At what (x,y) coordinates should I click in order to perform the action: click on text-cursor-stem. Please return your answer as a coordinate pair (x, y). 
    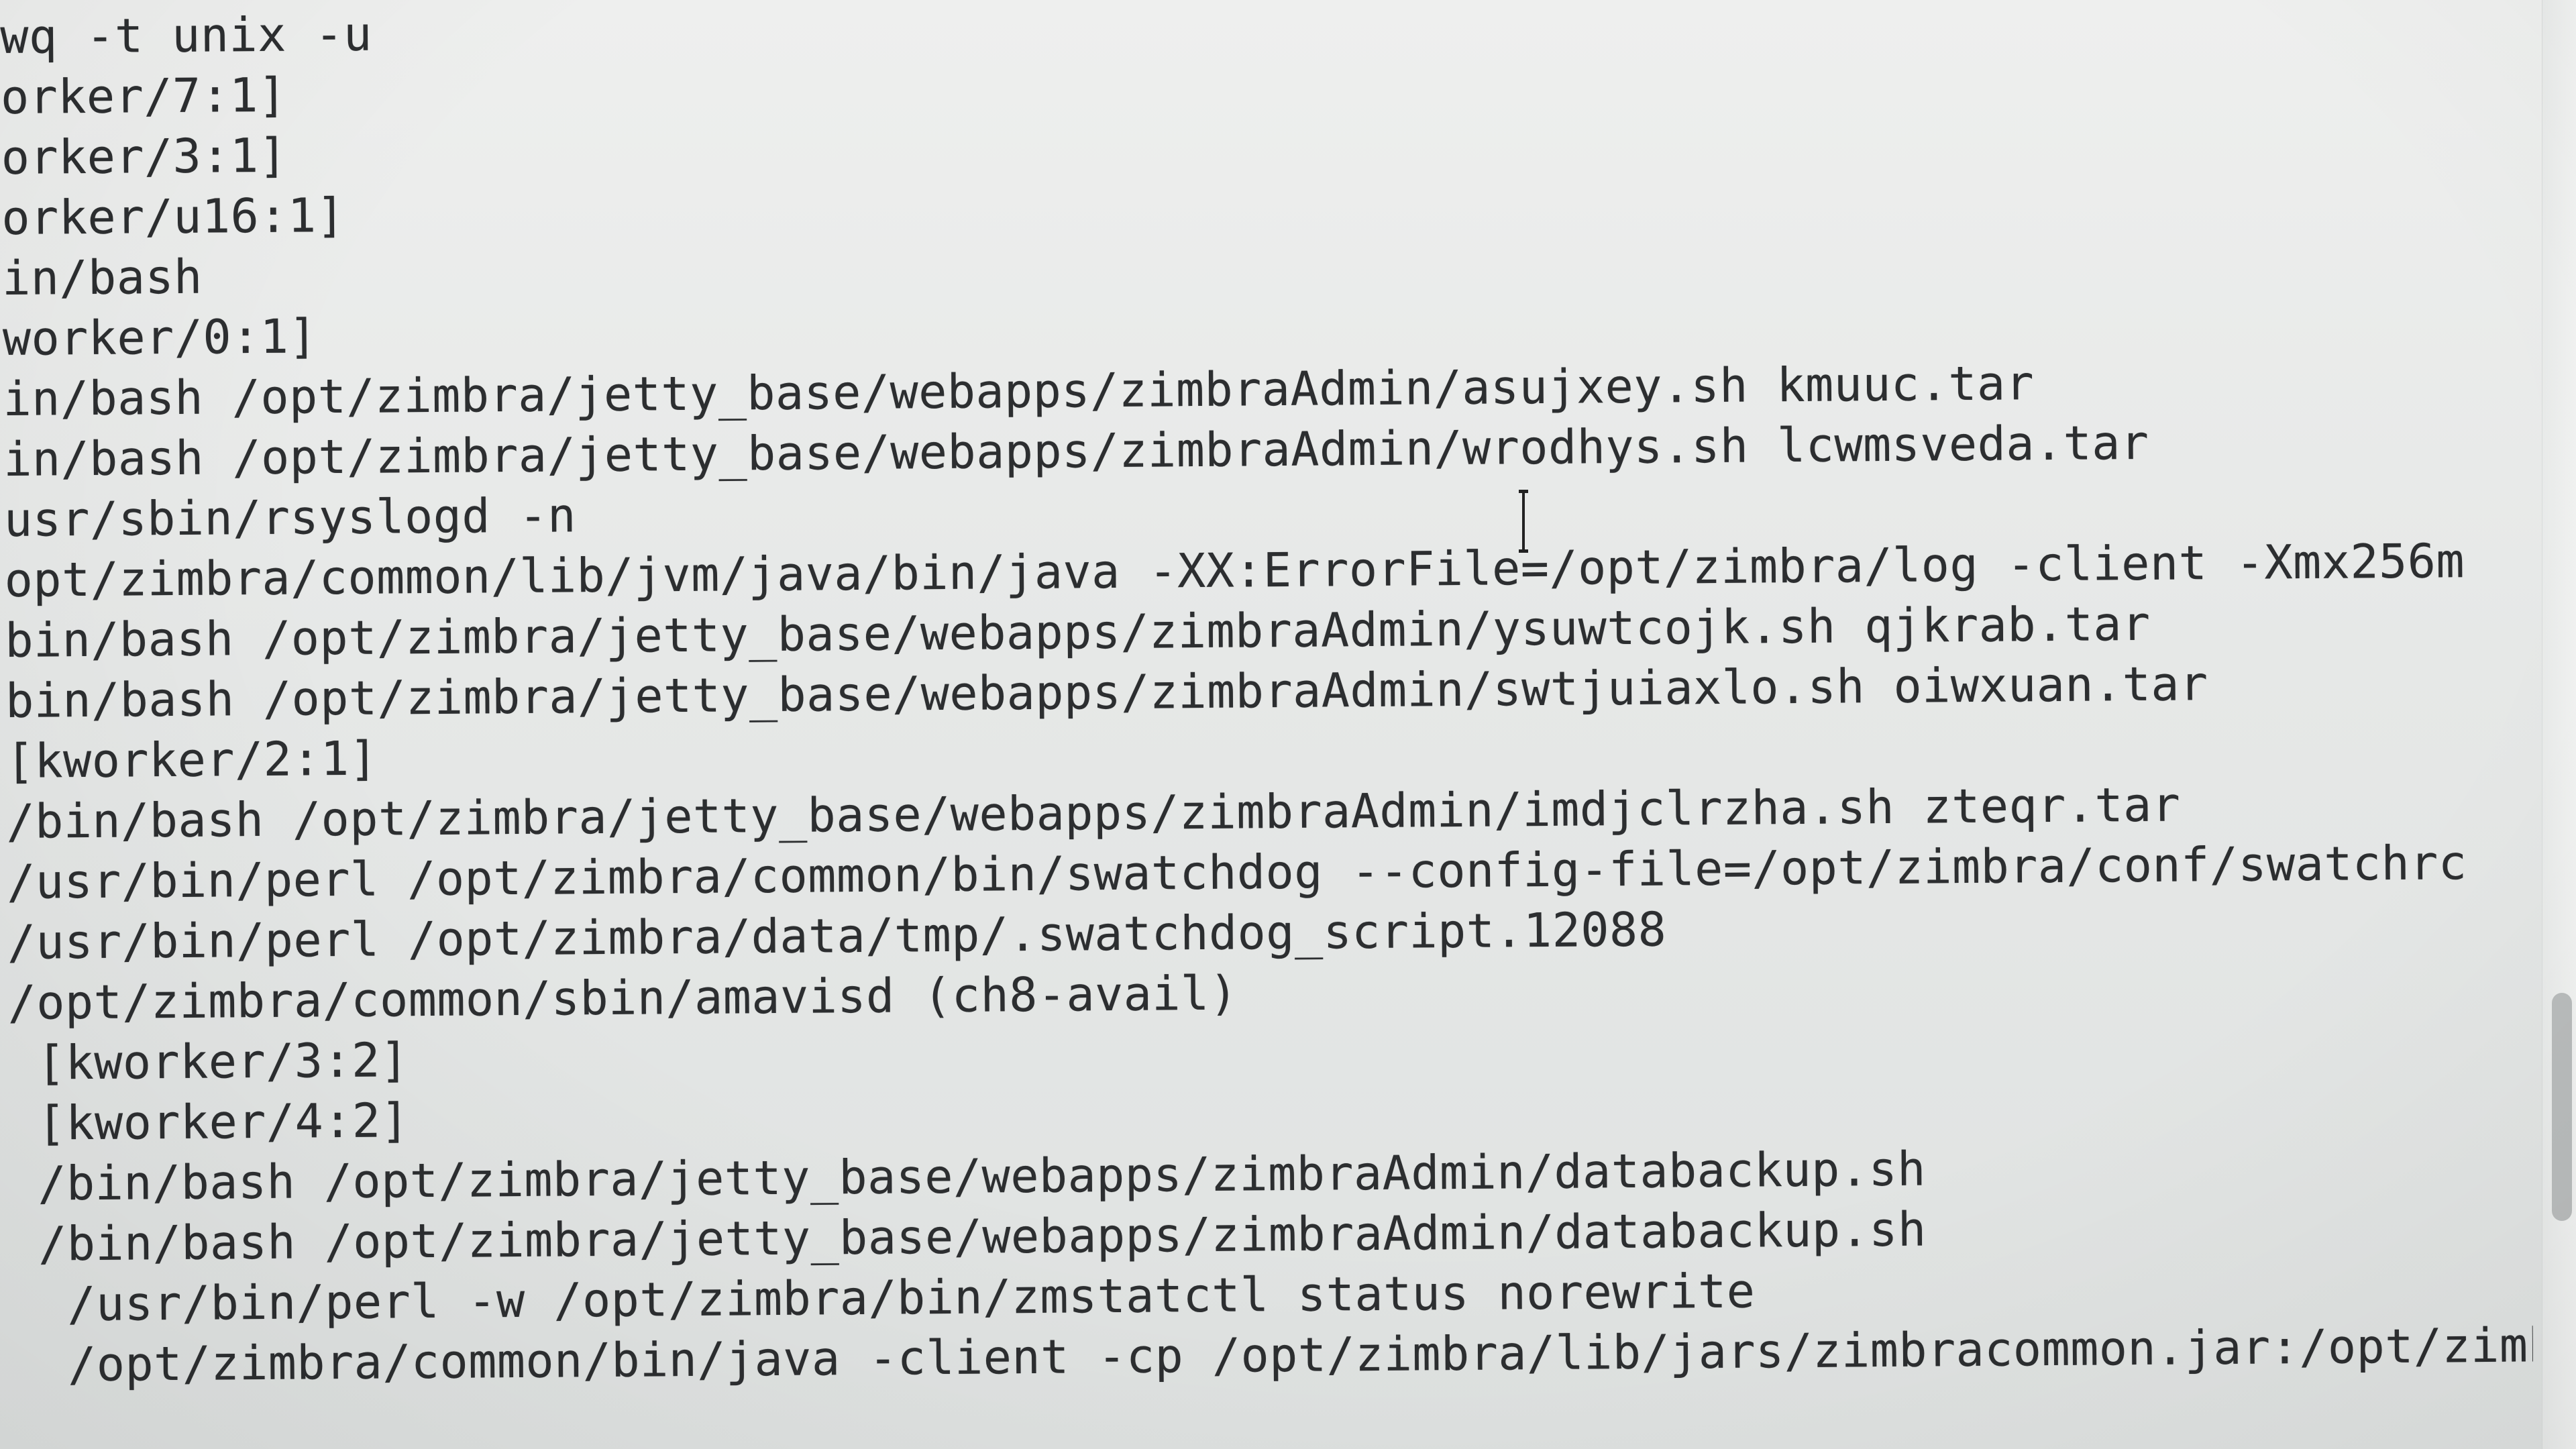
    Looking at the image, I should click on (1523, 521).